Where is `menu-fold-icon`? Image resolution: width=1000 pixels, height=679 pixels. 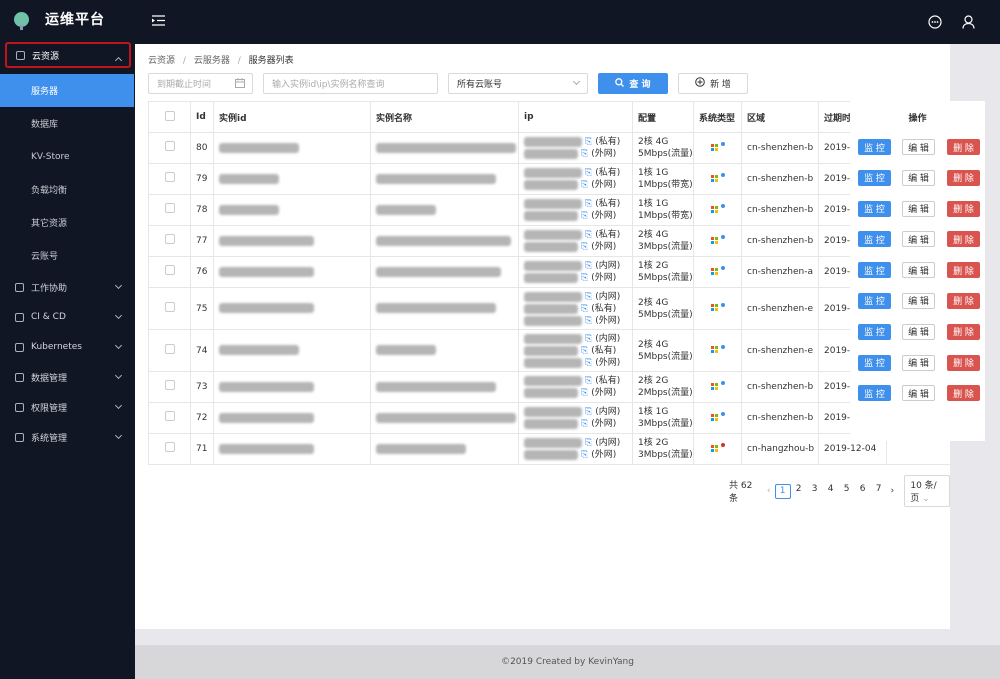 menu-fold-icon is located at coordinates (158, 20).